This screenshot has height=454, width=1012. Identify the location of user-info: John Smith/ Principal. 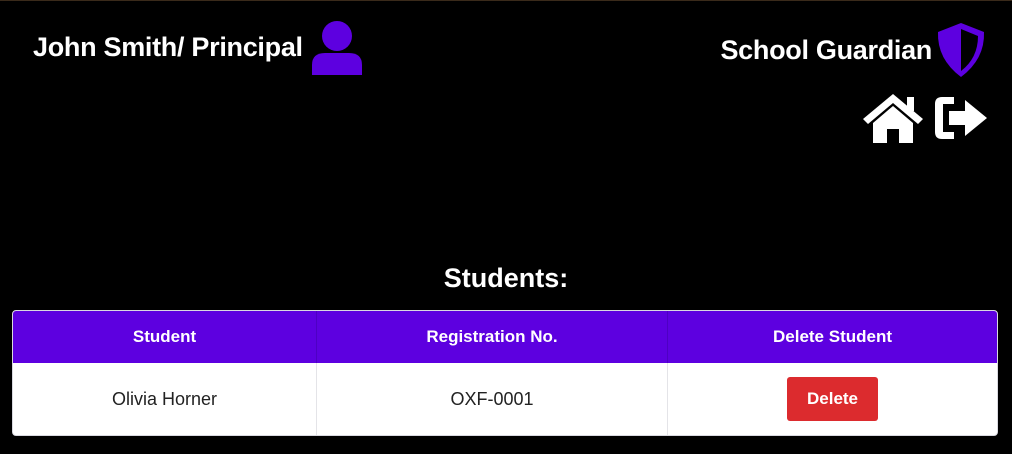
(199, 47).